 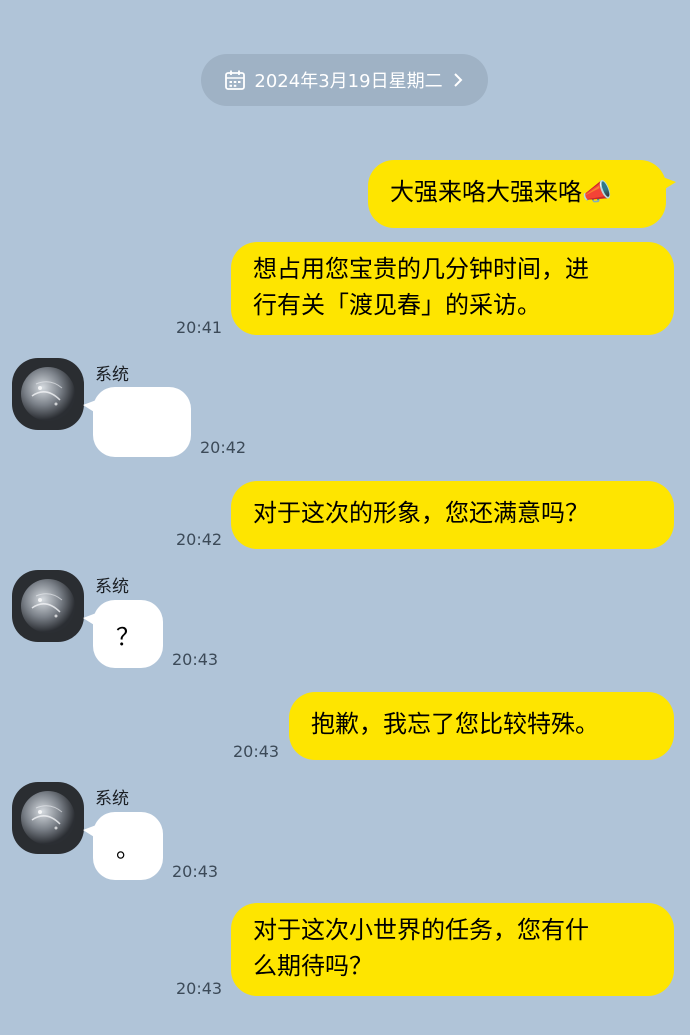 What do you see at coordinates (421, 513) in the screenshot?
I see `message-text: 对于这次的形象，您还满意吗？` at bounding box center [421, 513].